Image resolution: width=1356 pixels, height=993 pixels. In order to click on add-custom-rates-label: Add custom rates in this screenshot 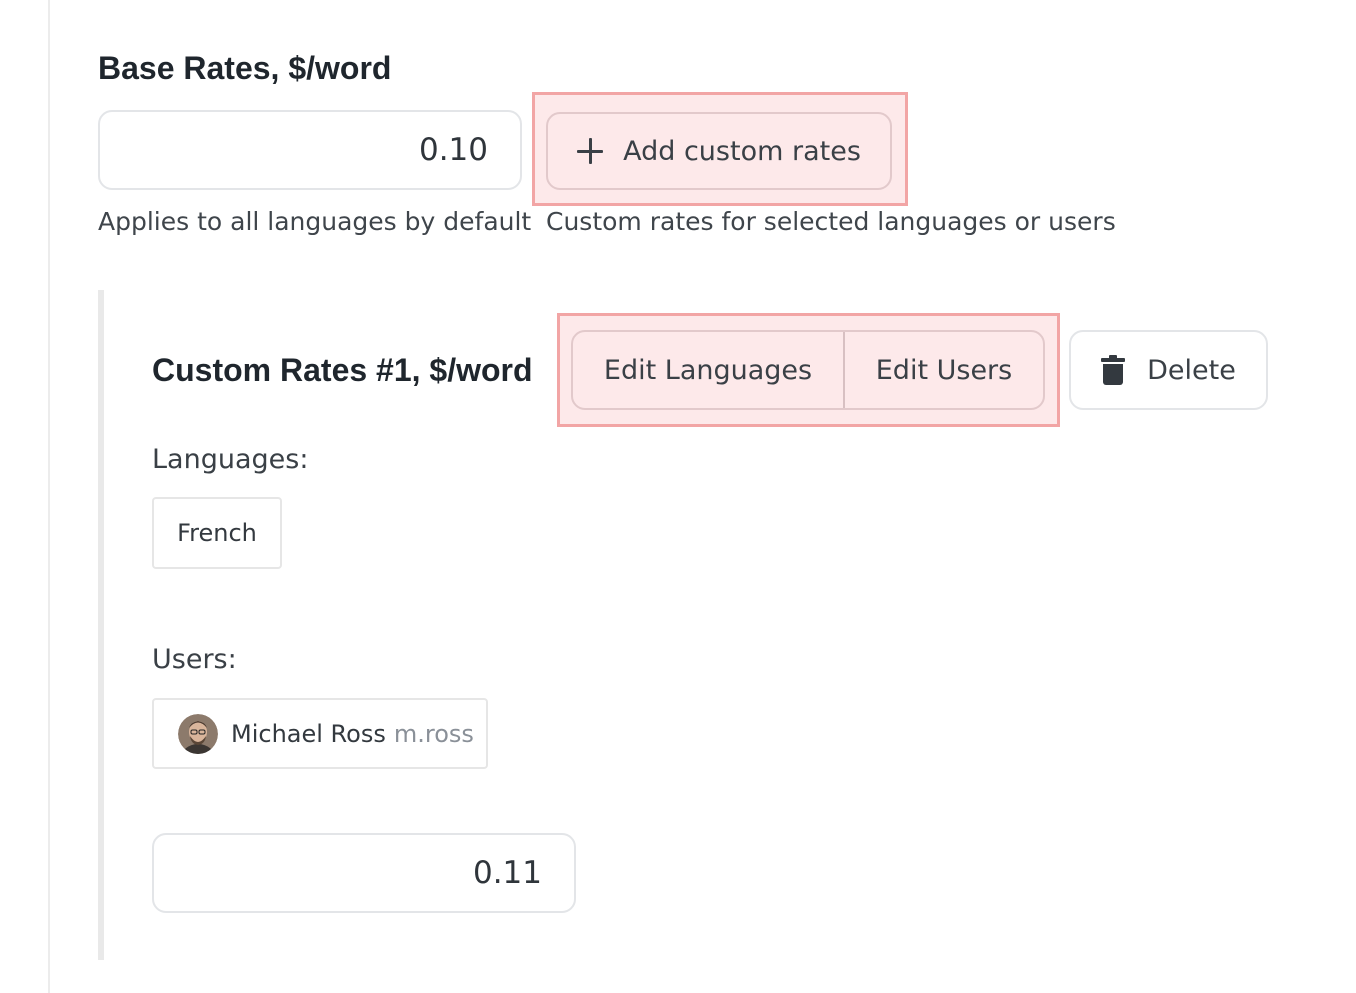, I will do `click(742, 151)`.